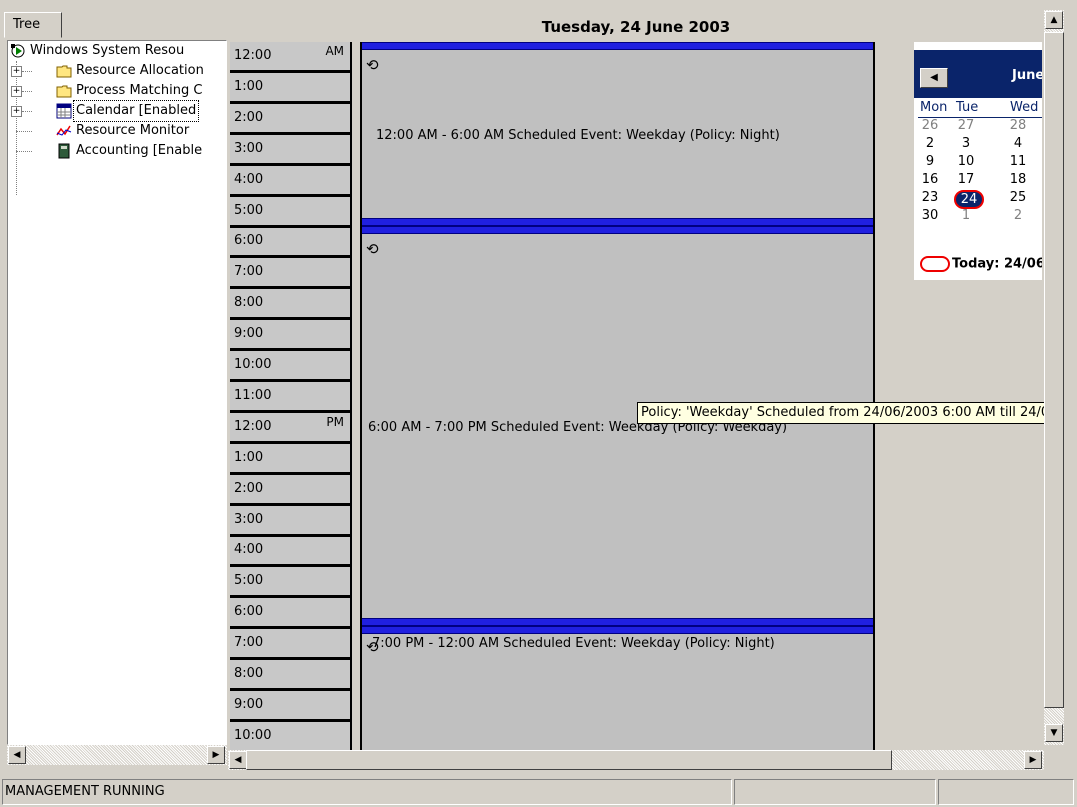 The image size is (1077, 807). I want to click on hour-slot: 12:00 PM, so click(290, 428).